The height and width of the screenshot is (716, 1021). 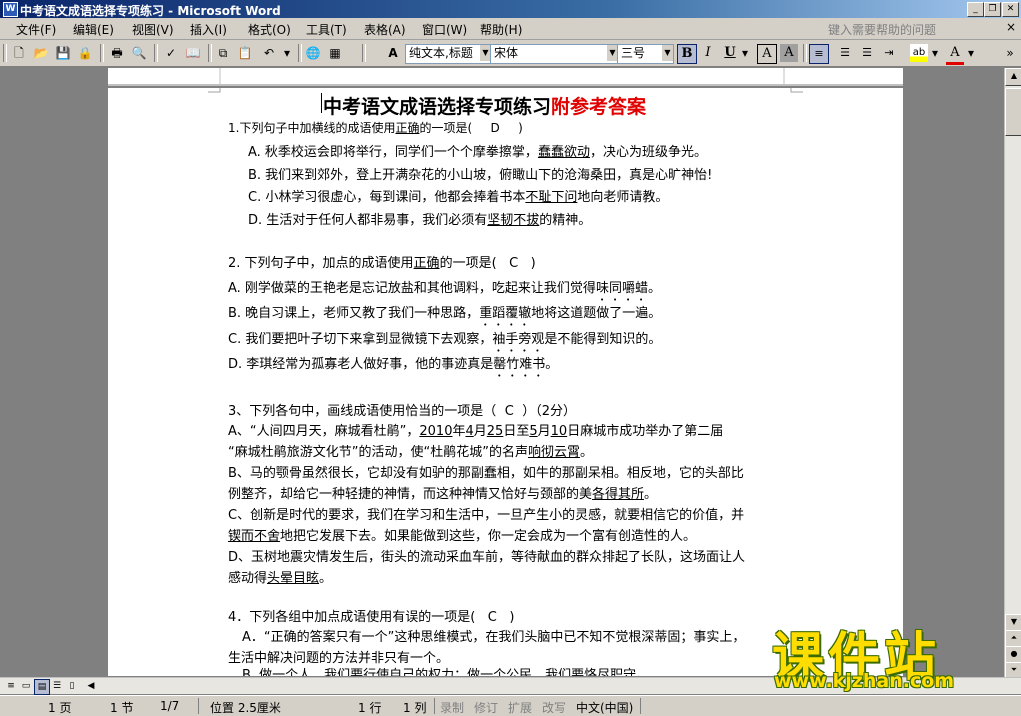 I want to click on title-bar: W 中考语文成语选择专项练习 - Microsoft Word _ ❐ ✕, so click(x=510, y=9).